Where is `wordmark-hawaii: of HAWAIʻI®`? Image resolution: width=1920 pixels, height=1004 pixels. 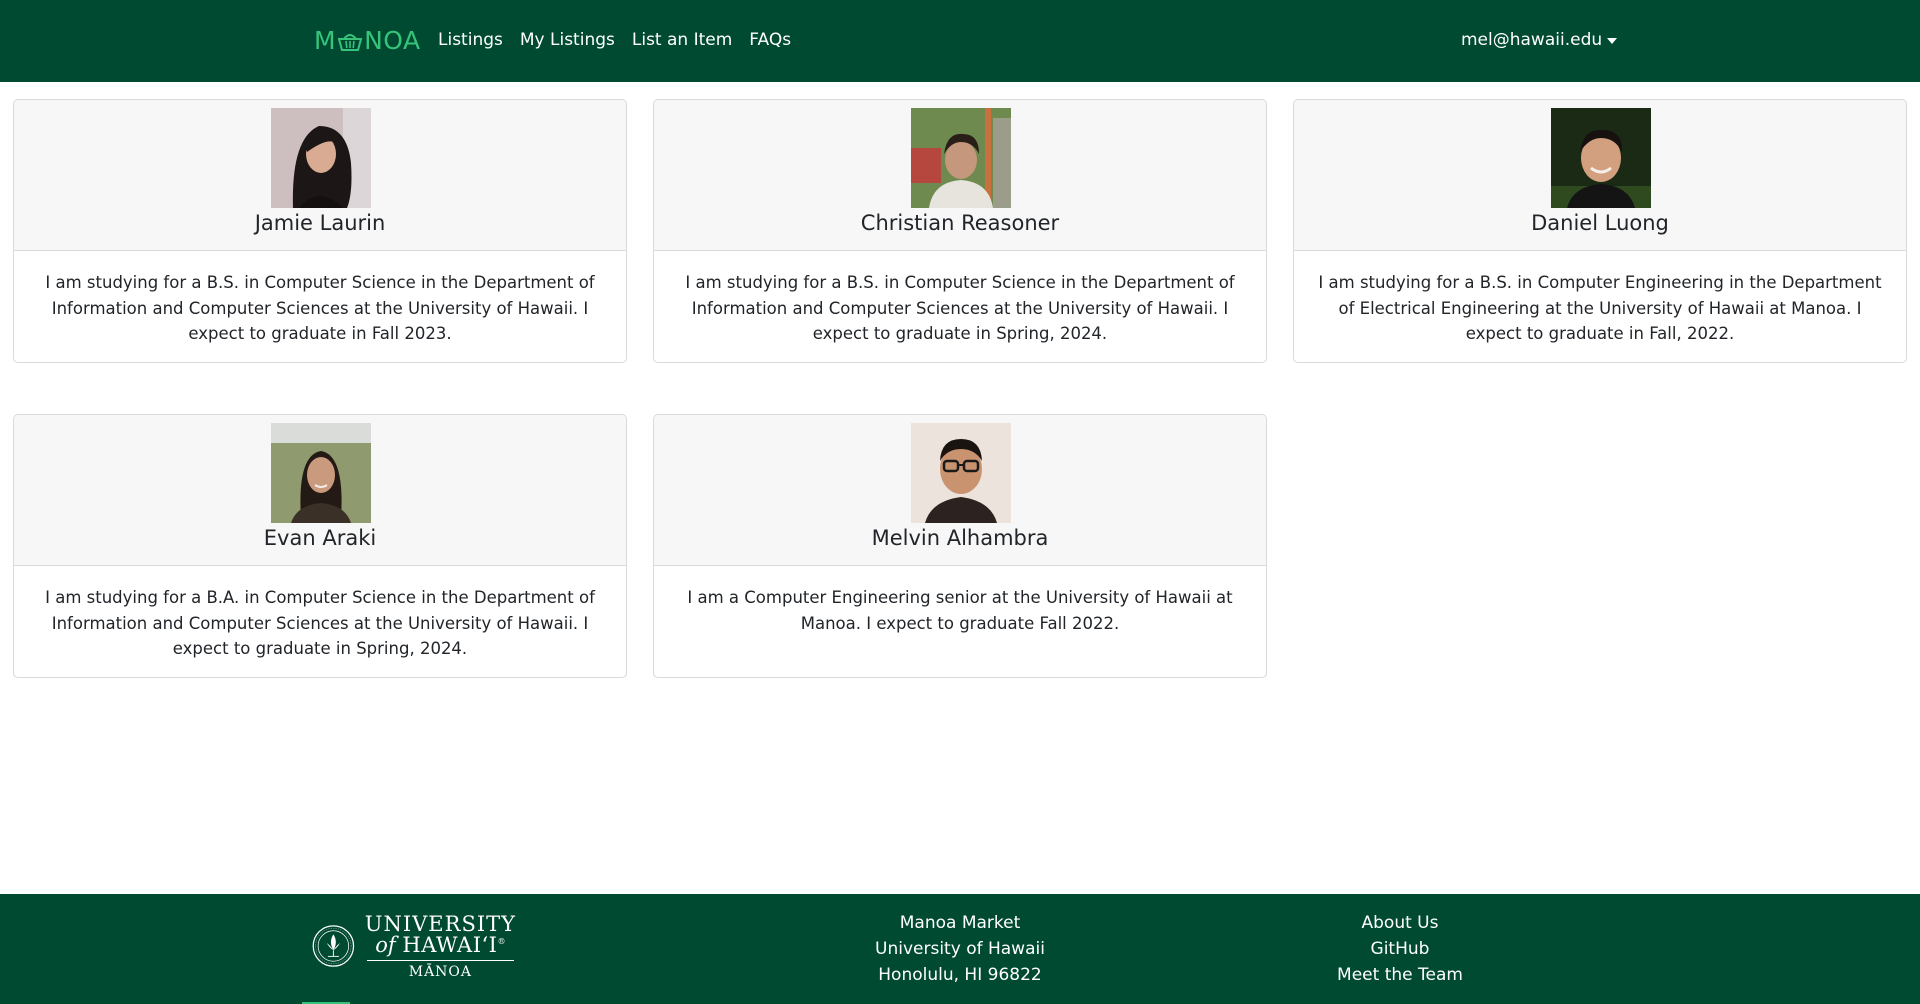 wordmark-hawaii: of HAWAIʻI® is located at coordinates (440, 944).